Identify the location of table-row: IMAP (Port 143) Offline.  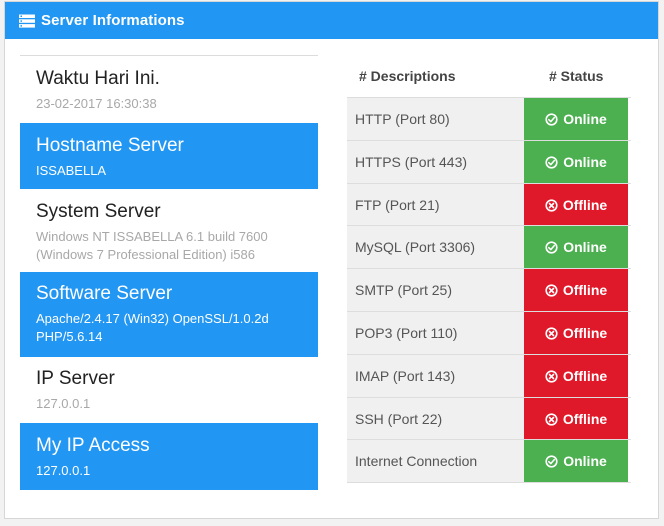
(489, 376).